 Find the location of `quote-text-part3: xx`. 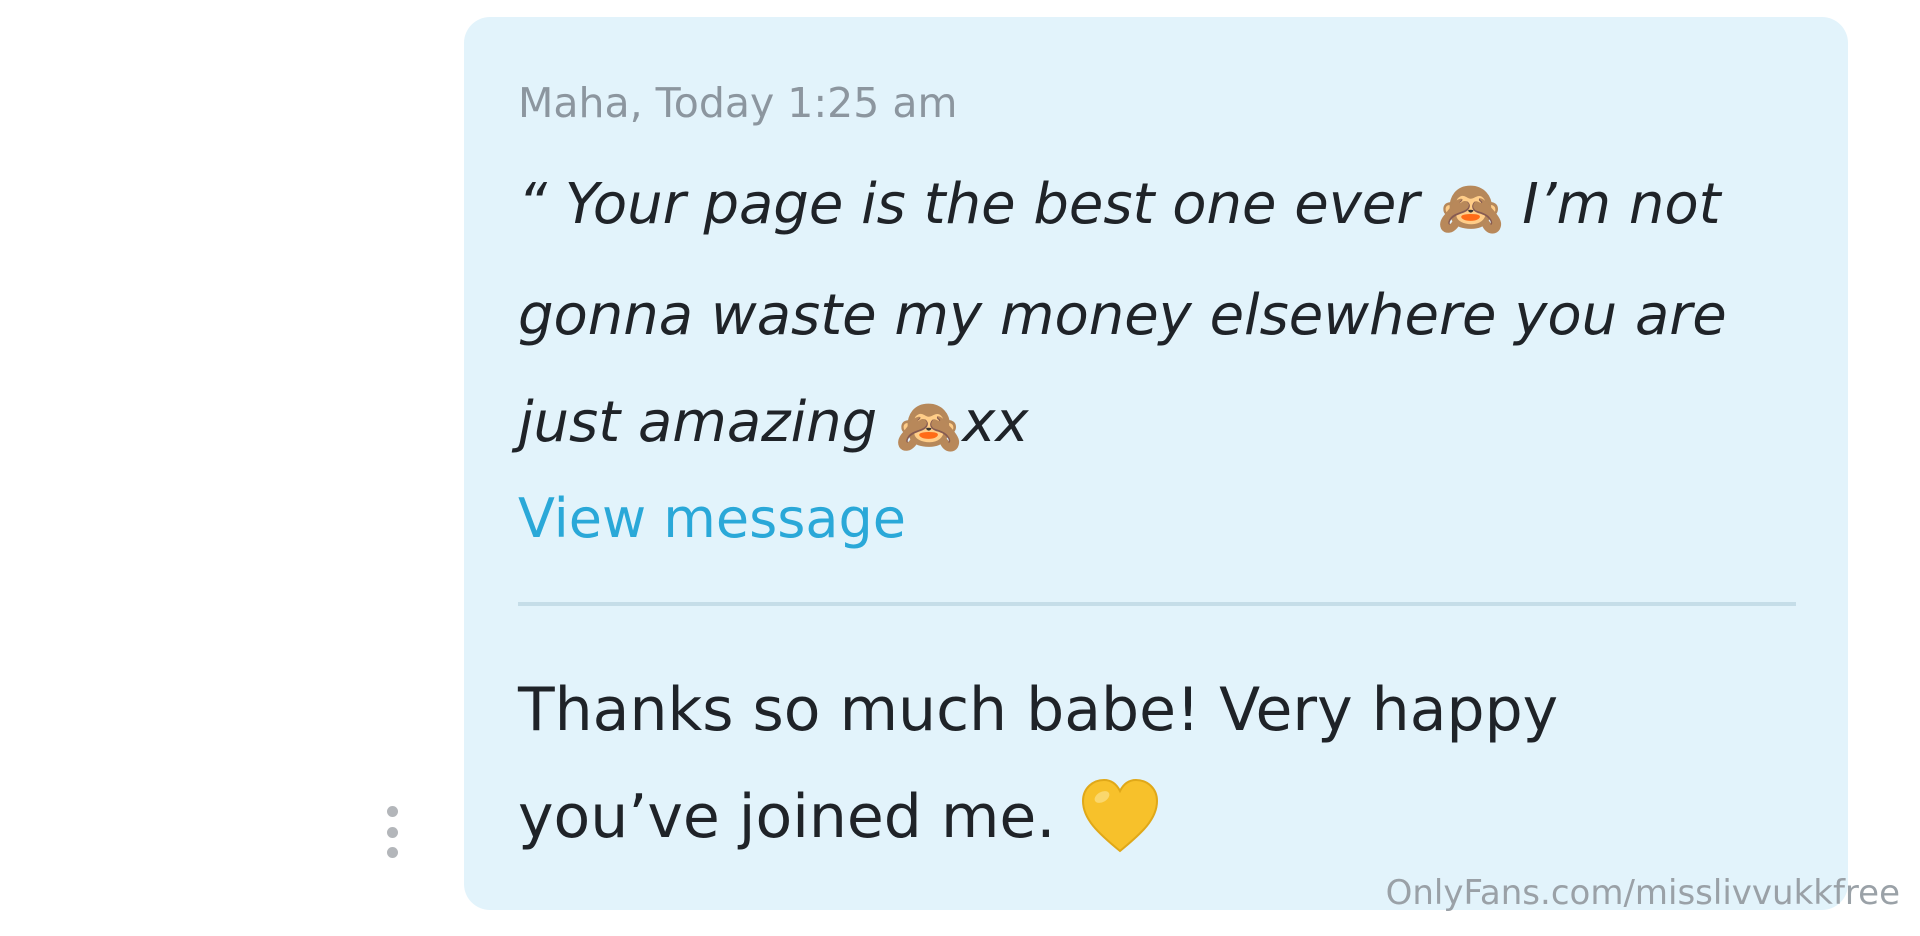

quote-text-part3: xx is located at coordinates (995, 422).